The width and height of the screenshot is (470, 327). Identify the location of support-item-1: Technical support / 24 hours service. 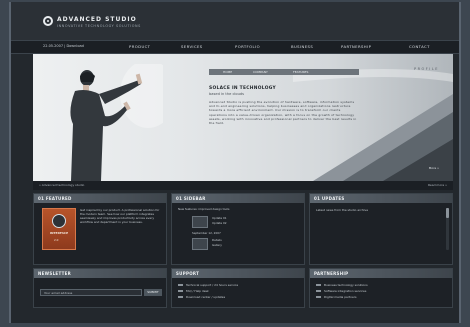
(208, 285).